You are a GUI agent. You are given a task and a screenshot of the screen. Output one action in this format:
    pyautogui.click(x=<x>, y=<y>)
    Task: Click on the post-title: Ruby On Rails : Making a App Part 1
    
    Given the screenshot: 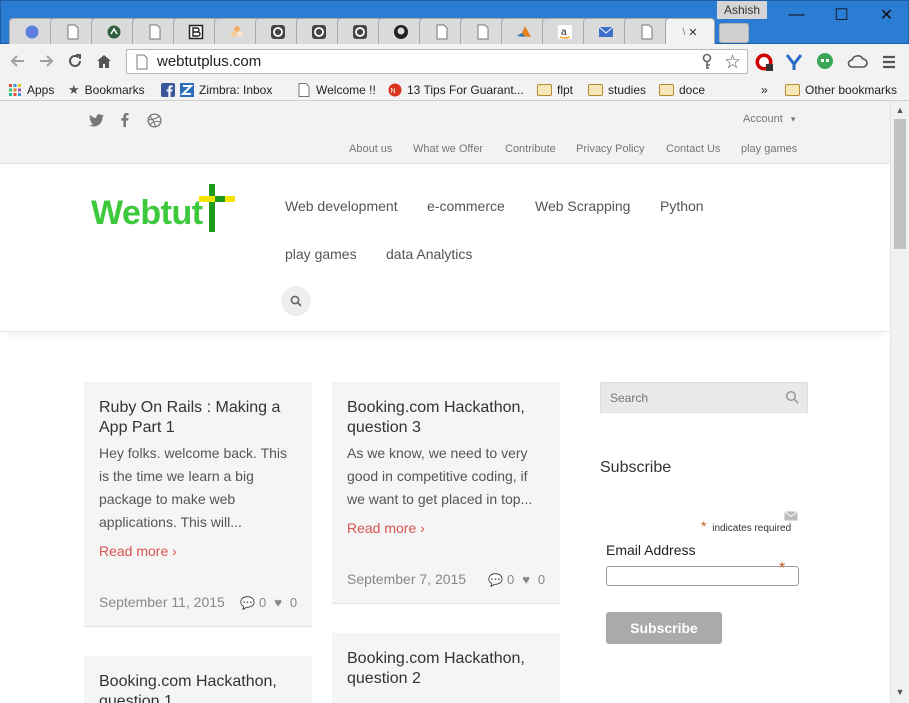 What is the action you would take?
    pyautogui.click(x=199, y=418)
    